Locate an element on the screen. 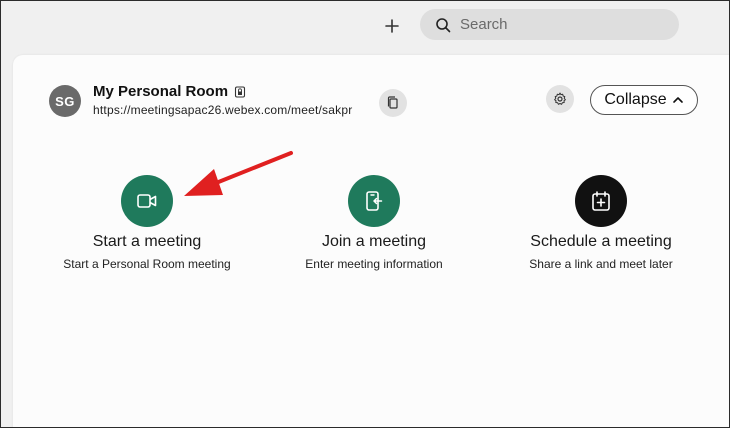 The height and width of the screenshot is (428, 730). calendar-add-icon is located at coordinates (601, 201).